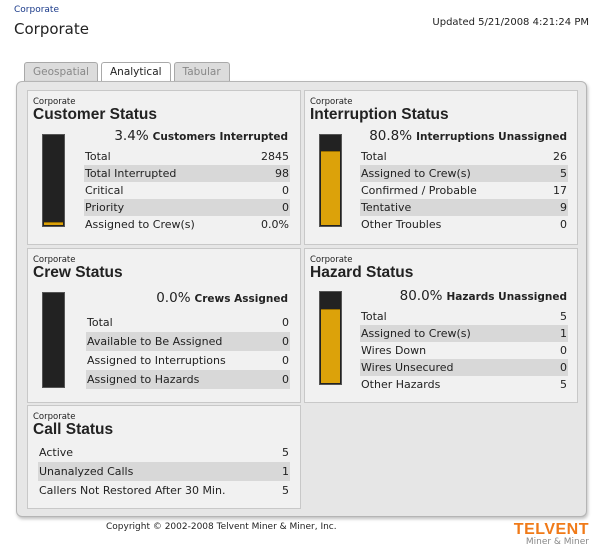 This screenshot has width=599, height=559. I want to click on customers-interrupted-gauge, so click(53, 180).